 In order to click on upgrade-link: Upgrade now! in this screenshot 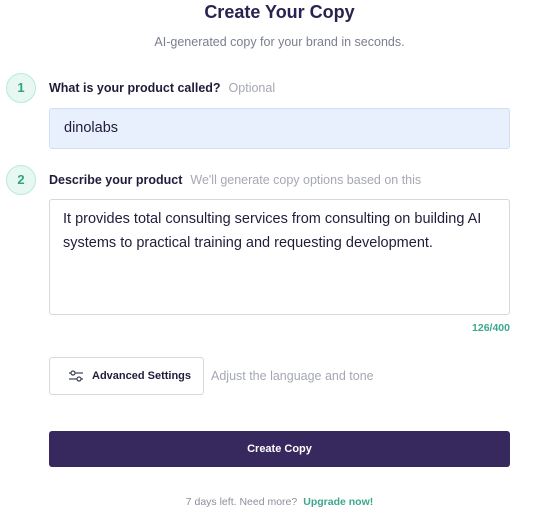, I will do `click(338, 502)`.